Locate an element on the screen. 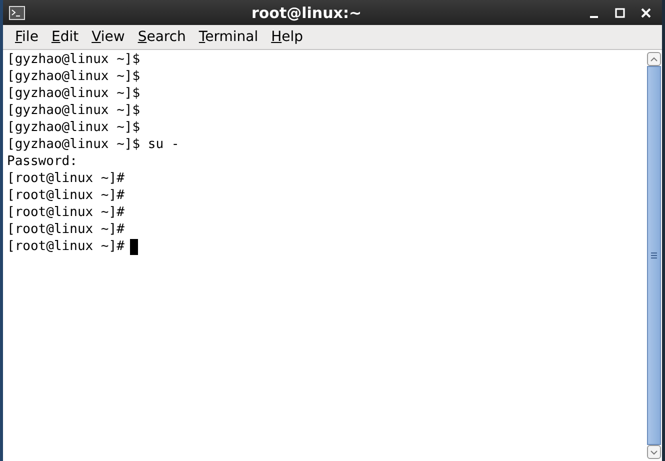 The height and width of the screenshot is (461, 665). menu-item: Terminal is located at coordinates (228, 37).